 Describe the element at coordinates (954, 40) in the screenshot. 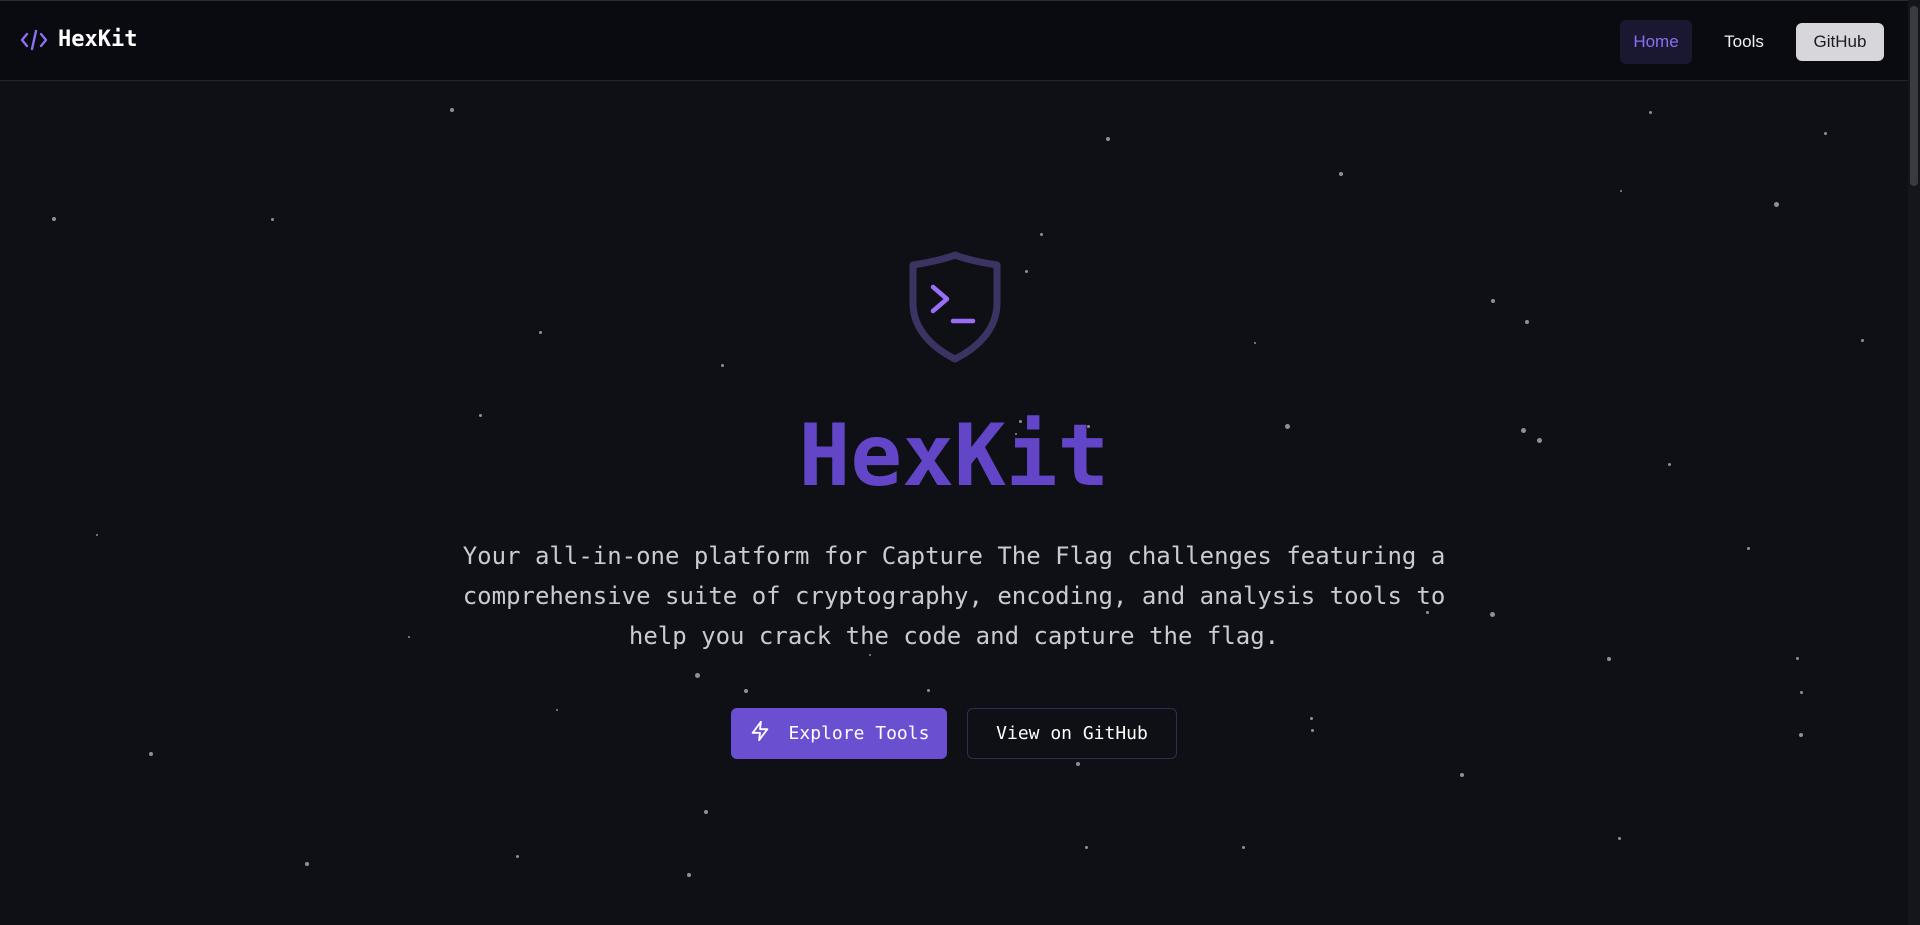

I see `top-nav-bar: HexKit Home Tools GitHub` at that location.